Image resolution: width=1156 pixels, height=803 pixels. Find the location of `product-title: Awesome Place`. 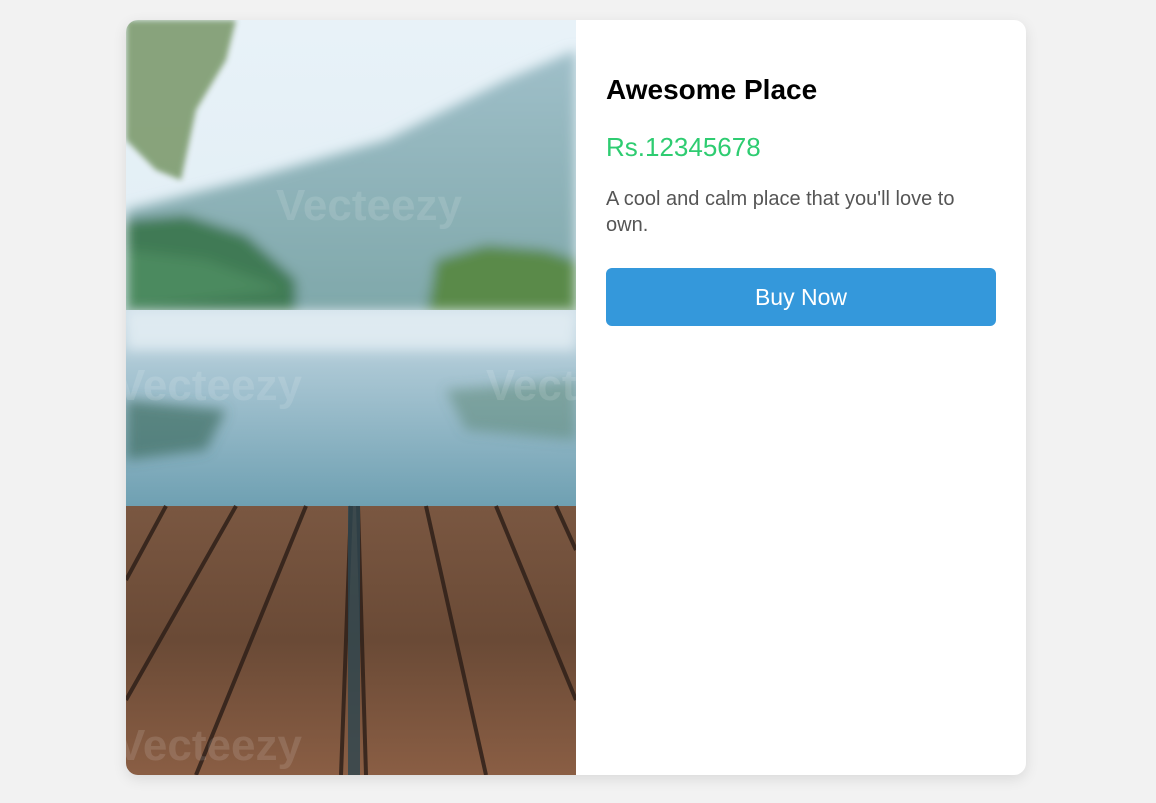

product-title: Awesome Place is located at coordinates (712, 89).